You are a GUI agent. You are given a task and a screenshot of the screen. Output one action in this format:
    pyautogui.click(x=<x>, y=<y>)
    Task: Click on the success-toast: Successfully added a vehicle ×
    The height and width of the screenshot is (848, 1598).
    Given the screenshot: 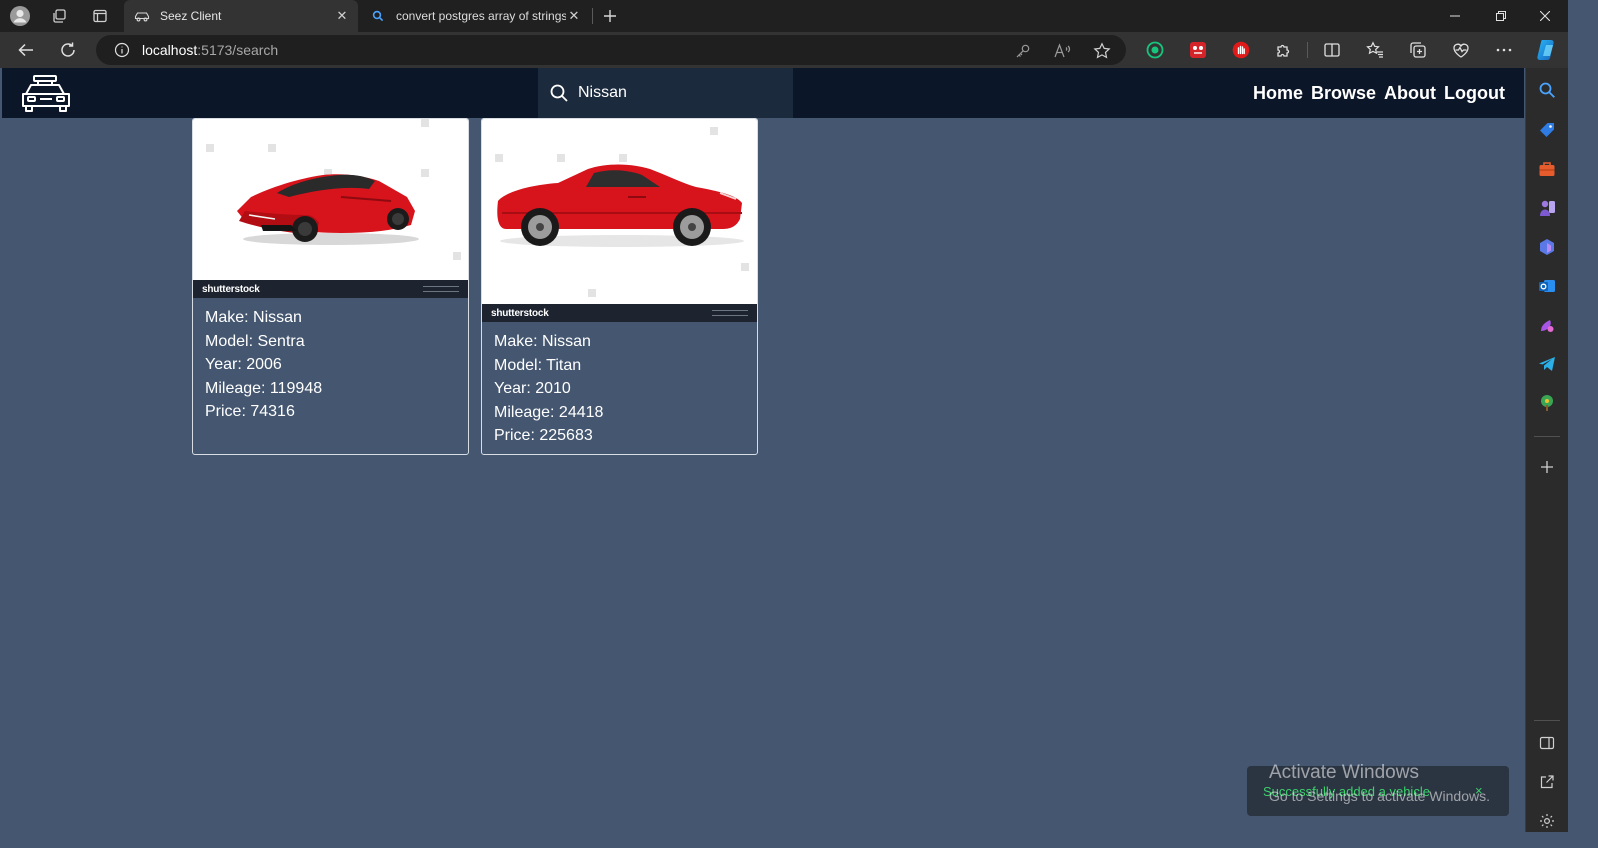 What is the action you would take?
    pyautogui.click(x=1378, y=791)
    